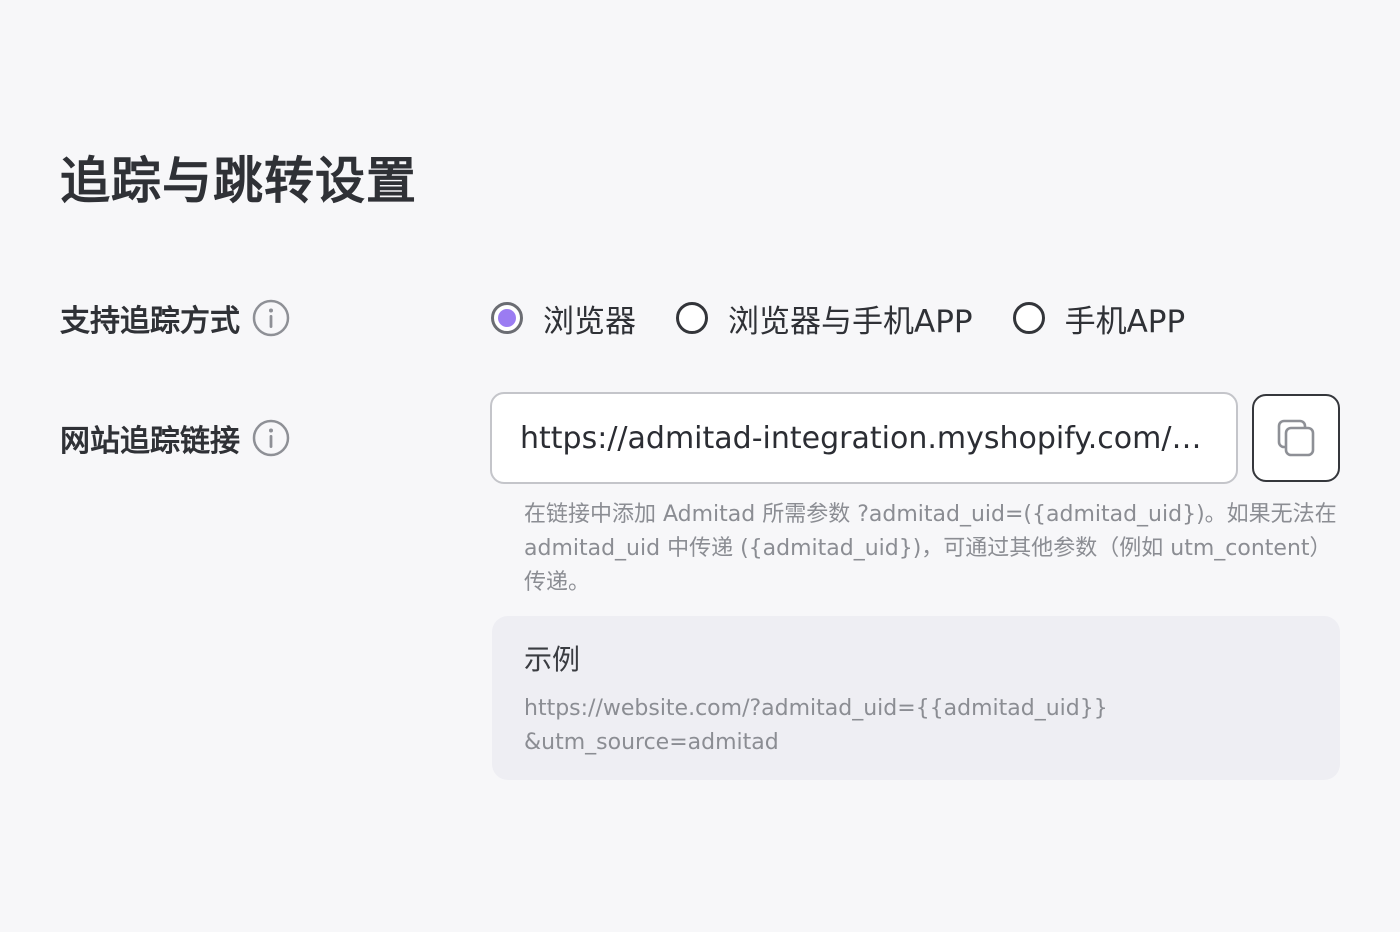 The image size is (1400, 932). I want to click on radio-label-browser-and-app: 浏览器与手机APP, so click(850, 321).